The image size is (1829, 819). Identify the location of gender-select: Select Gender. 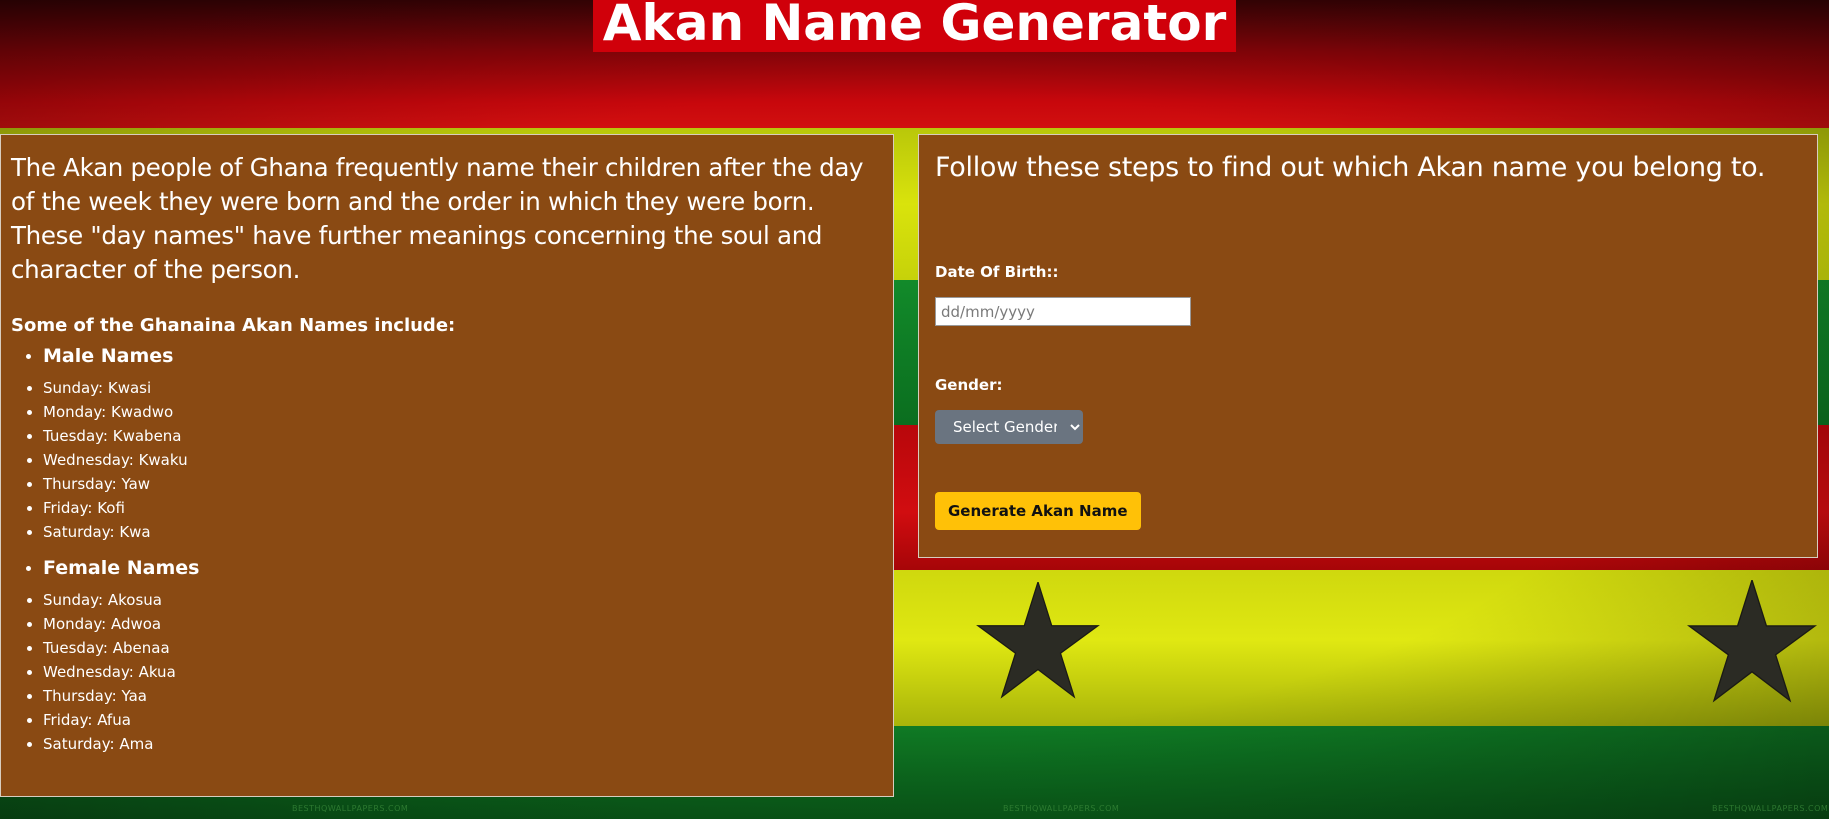
(1009, 427).